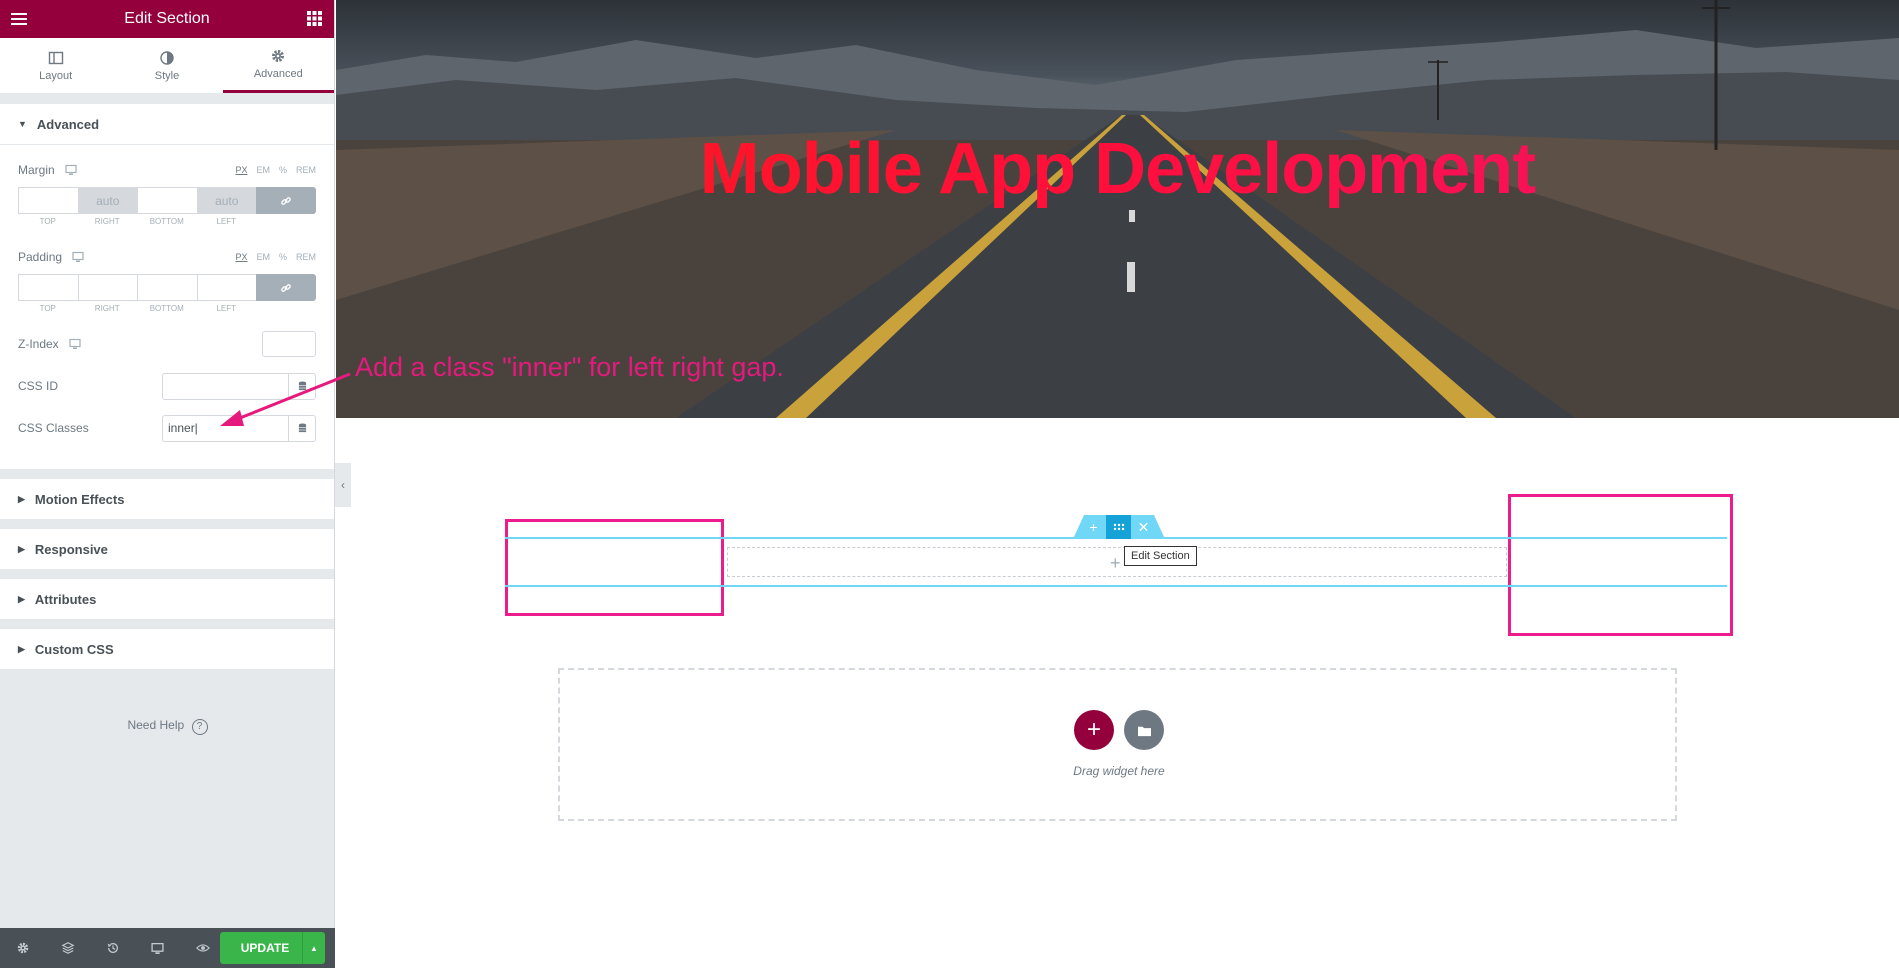 This screenshot has width=1899, height=968. I want to click on preview-button, so click(202, 948).